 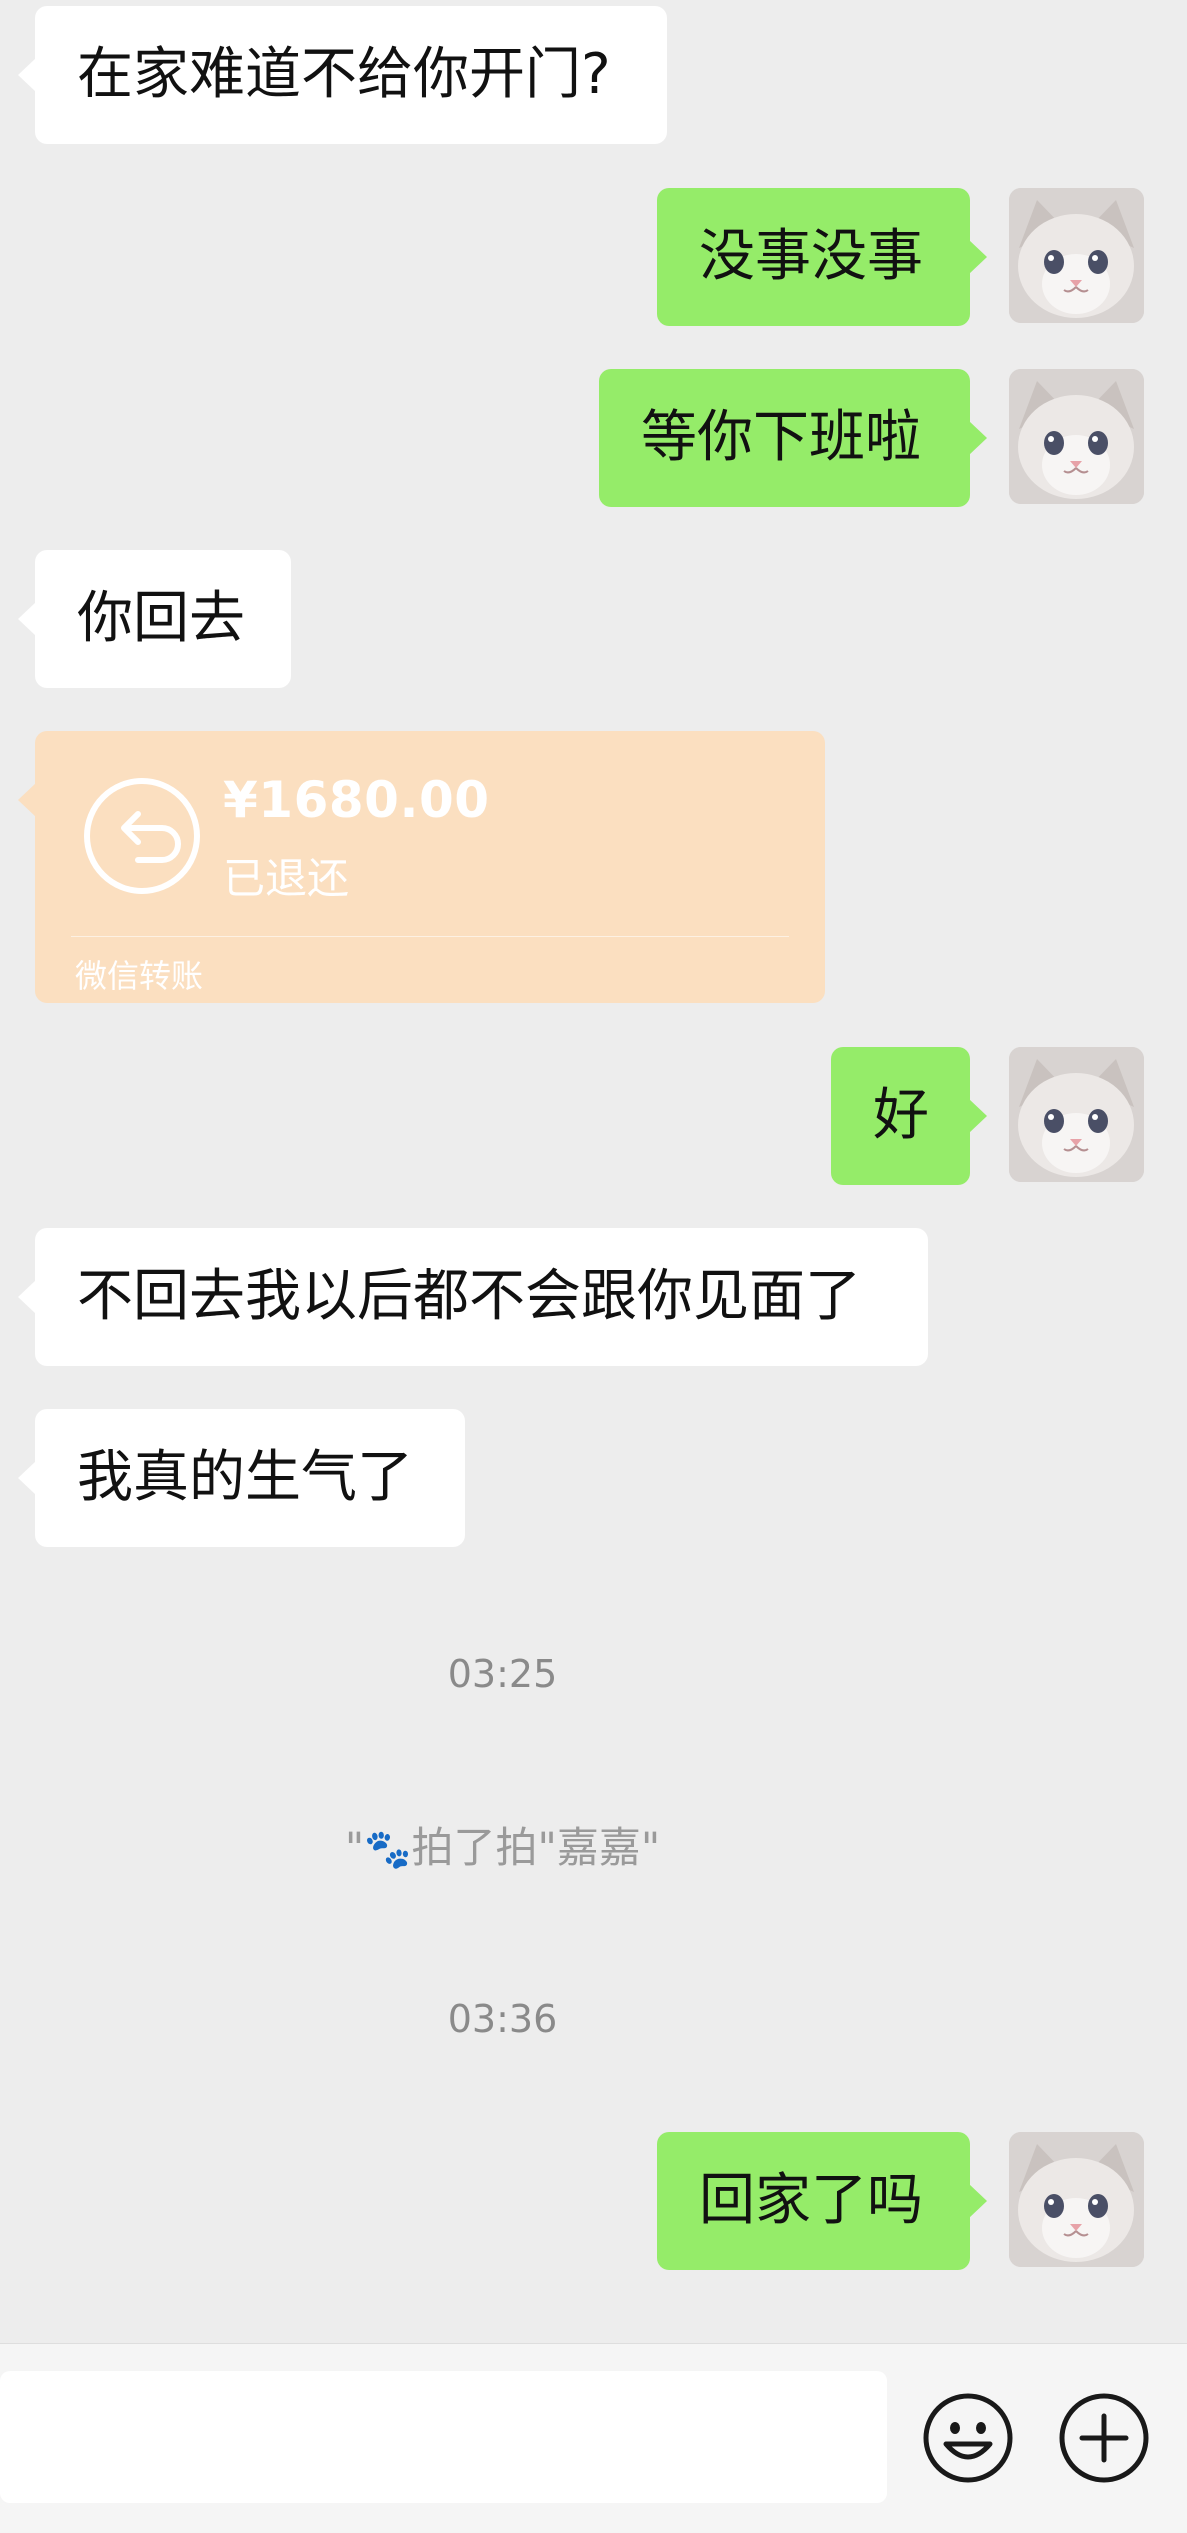 I want to click on paw-icon: 🐾, so click(x=388, y=1849).